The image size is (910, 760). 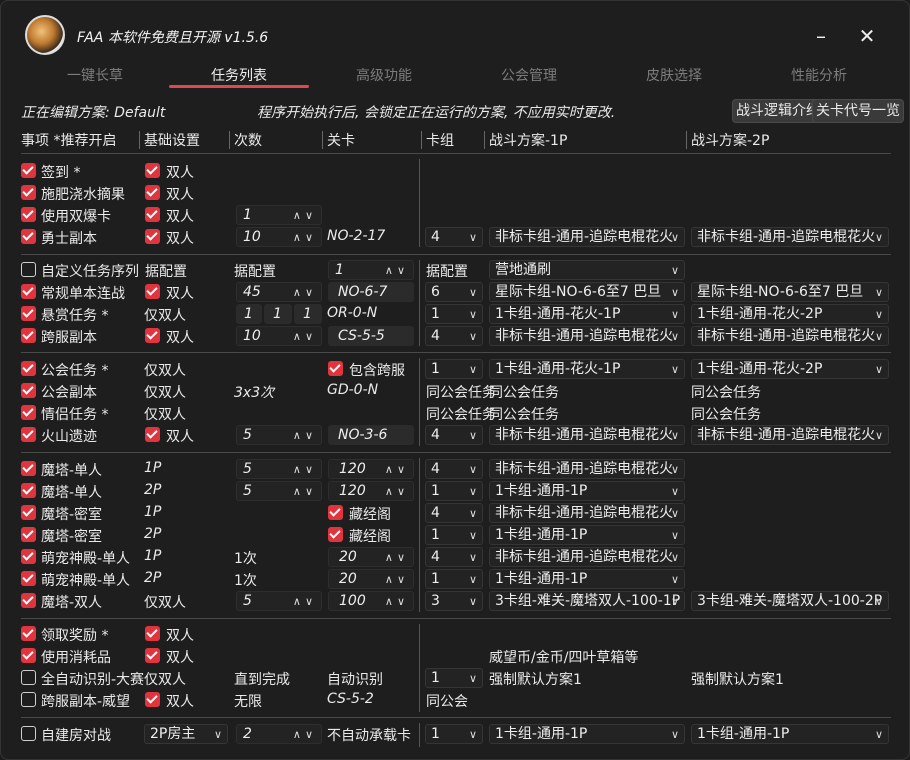 What do you see at coordinates (152, 655) in the screenshot?
I see `use-consumables-double-checkbox` at bounding box center [152, 655].